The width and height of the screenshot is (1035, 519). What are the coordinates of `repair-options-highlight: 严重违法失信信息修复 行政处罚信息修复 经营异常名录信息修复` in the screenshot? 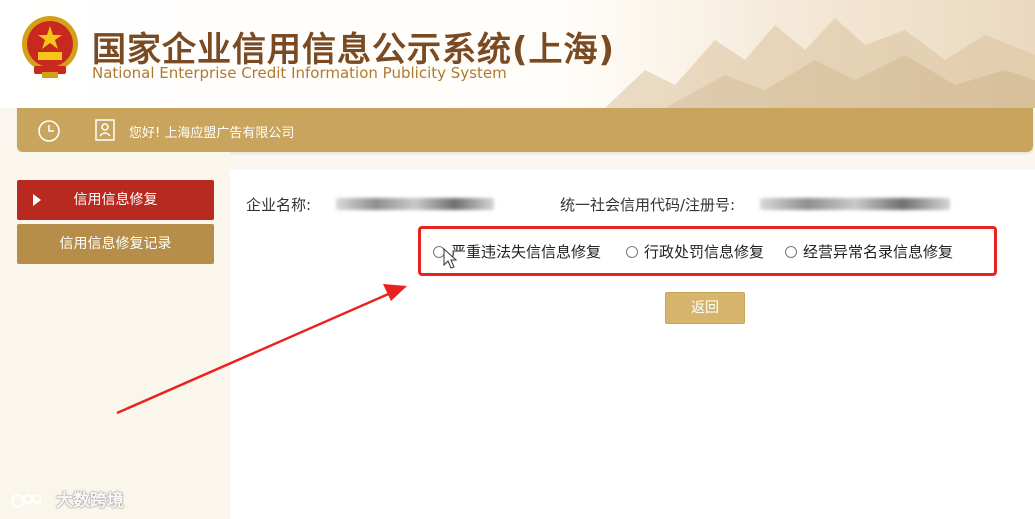 It's located at (707, 251).